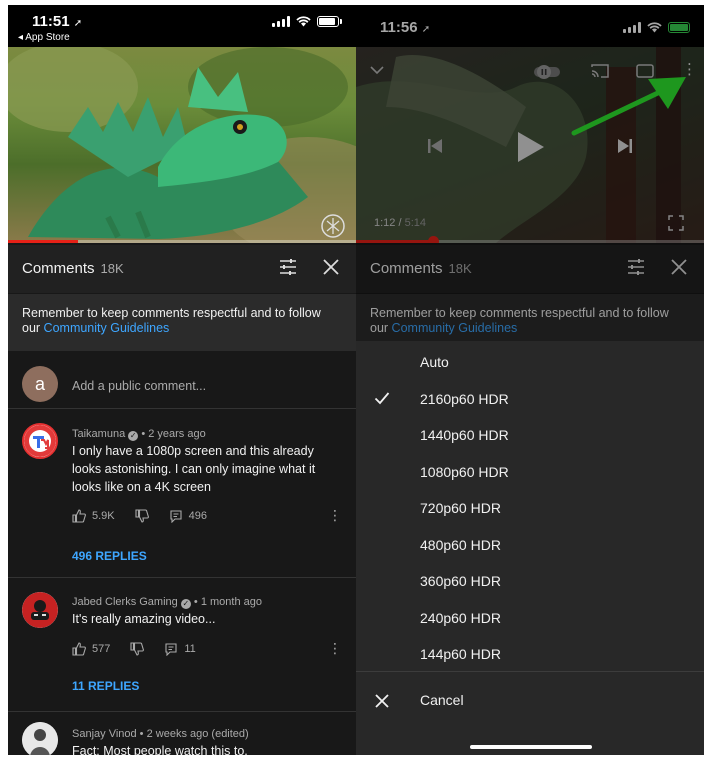  Describe the element at coordinates (91, 649) in the screenshot. I see `like-button: 577` at that location.